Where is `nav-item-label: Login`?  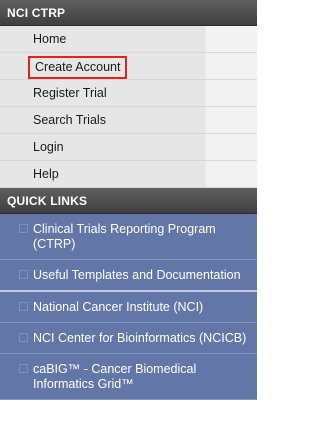
nav-item-label: Login is located at coordinates (48, 147).